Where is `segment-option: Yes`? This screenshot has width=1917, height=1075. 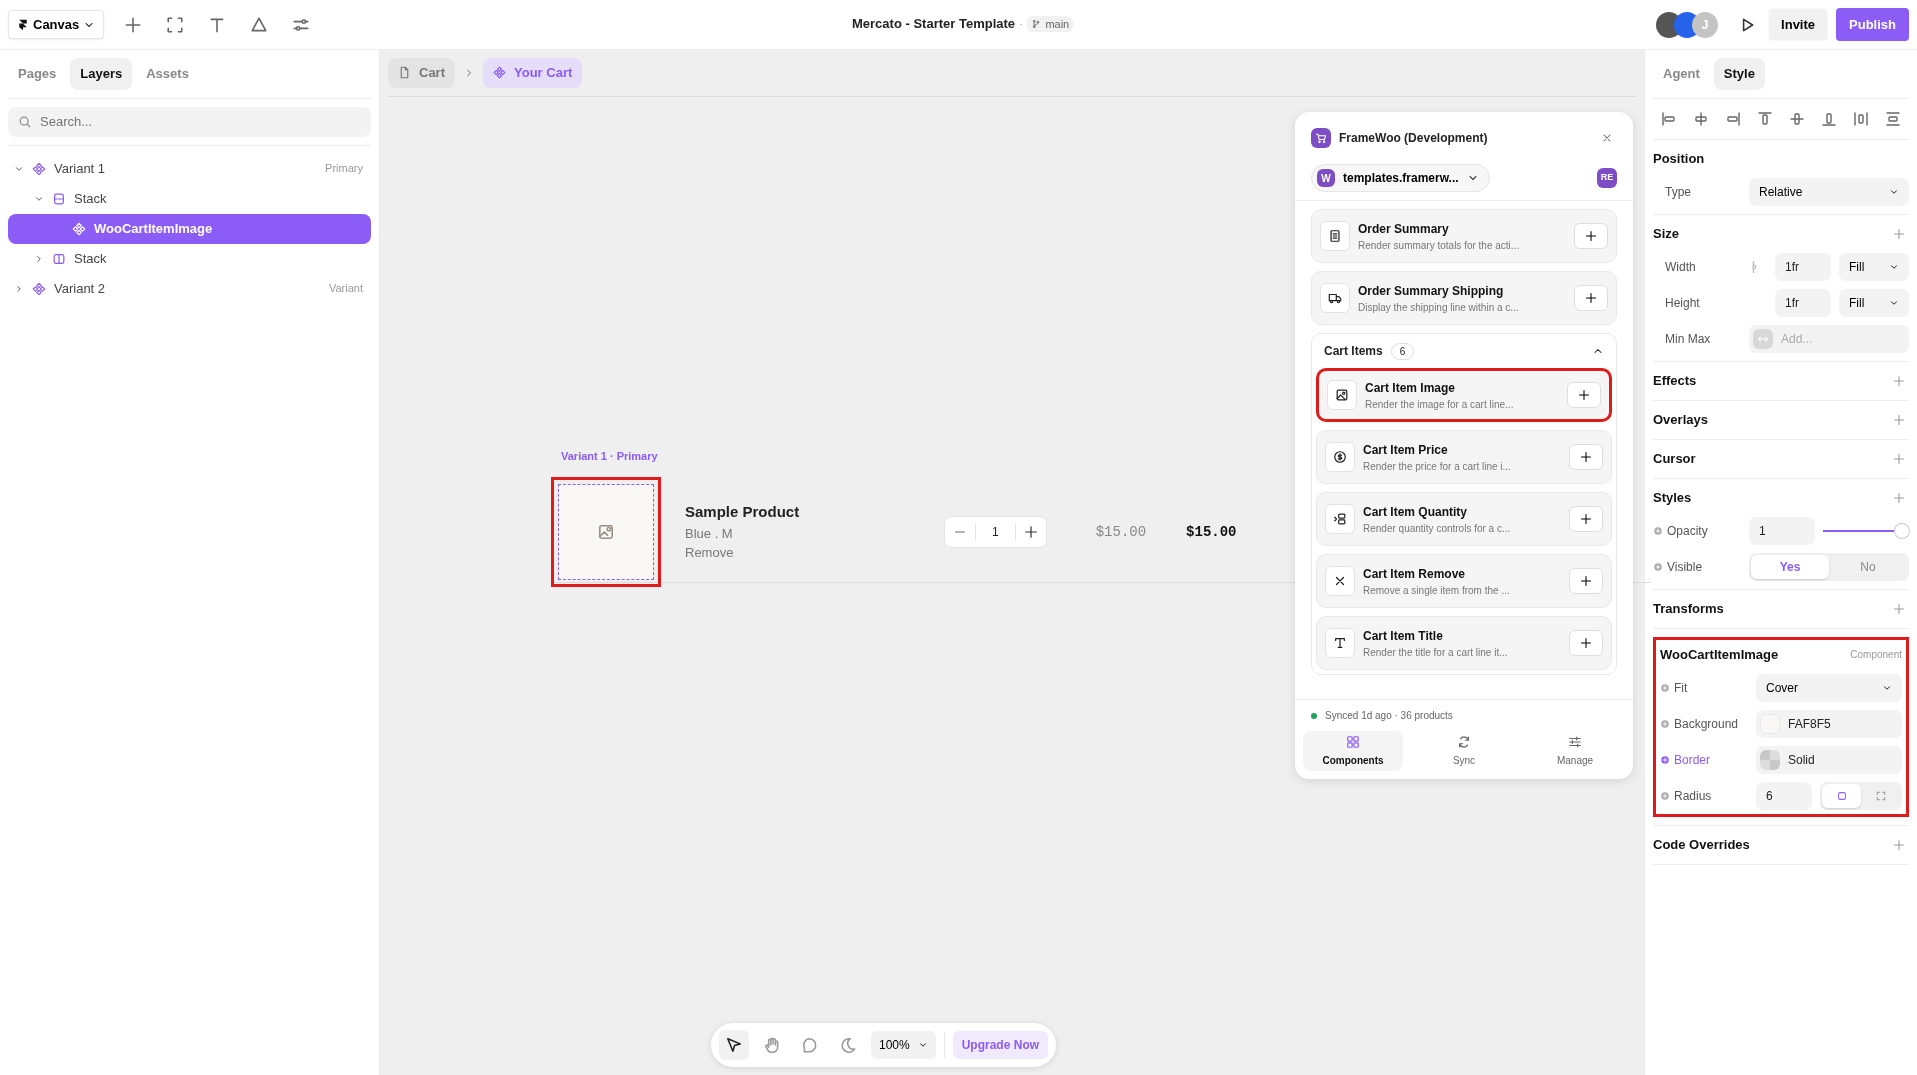
segment-option: Yes is located at coordinates (1790, 566).